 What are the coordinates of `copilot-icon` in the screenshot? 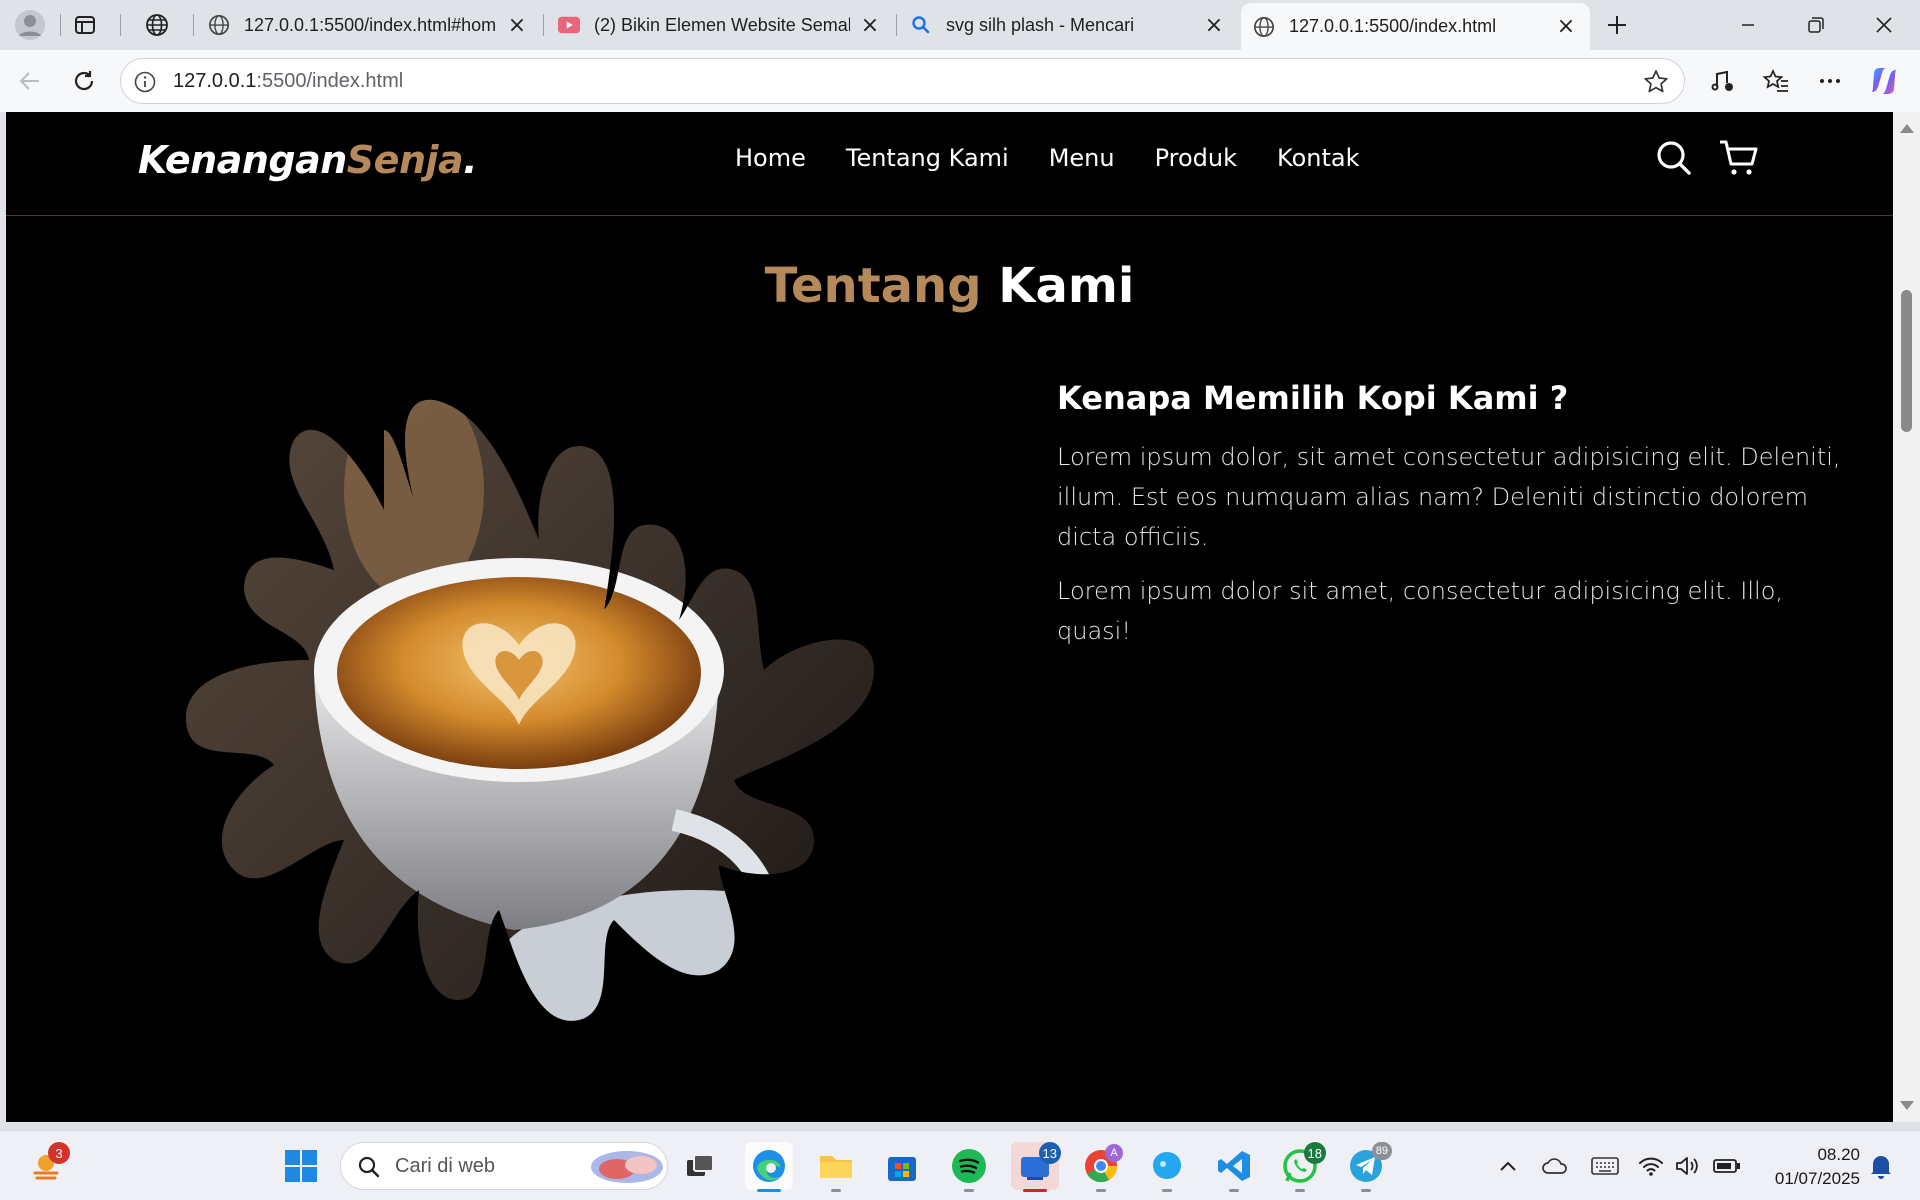 It's located at (1884, 81).